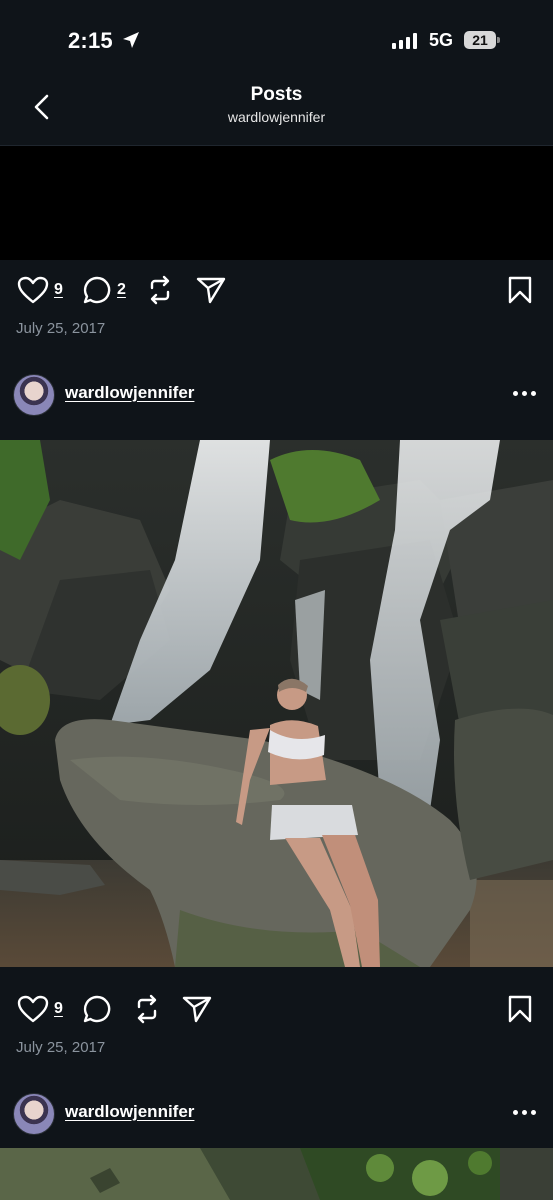 This screenshot has height=1200, width=553. Describe the element at coordinates (404, 41) in the screenshot. I see `signal-icon` at that location.